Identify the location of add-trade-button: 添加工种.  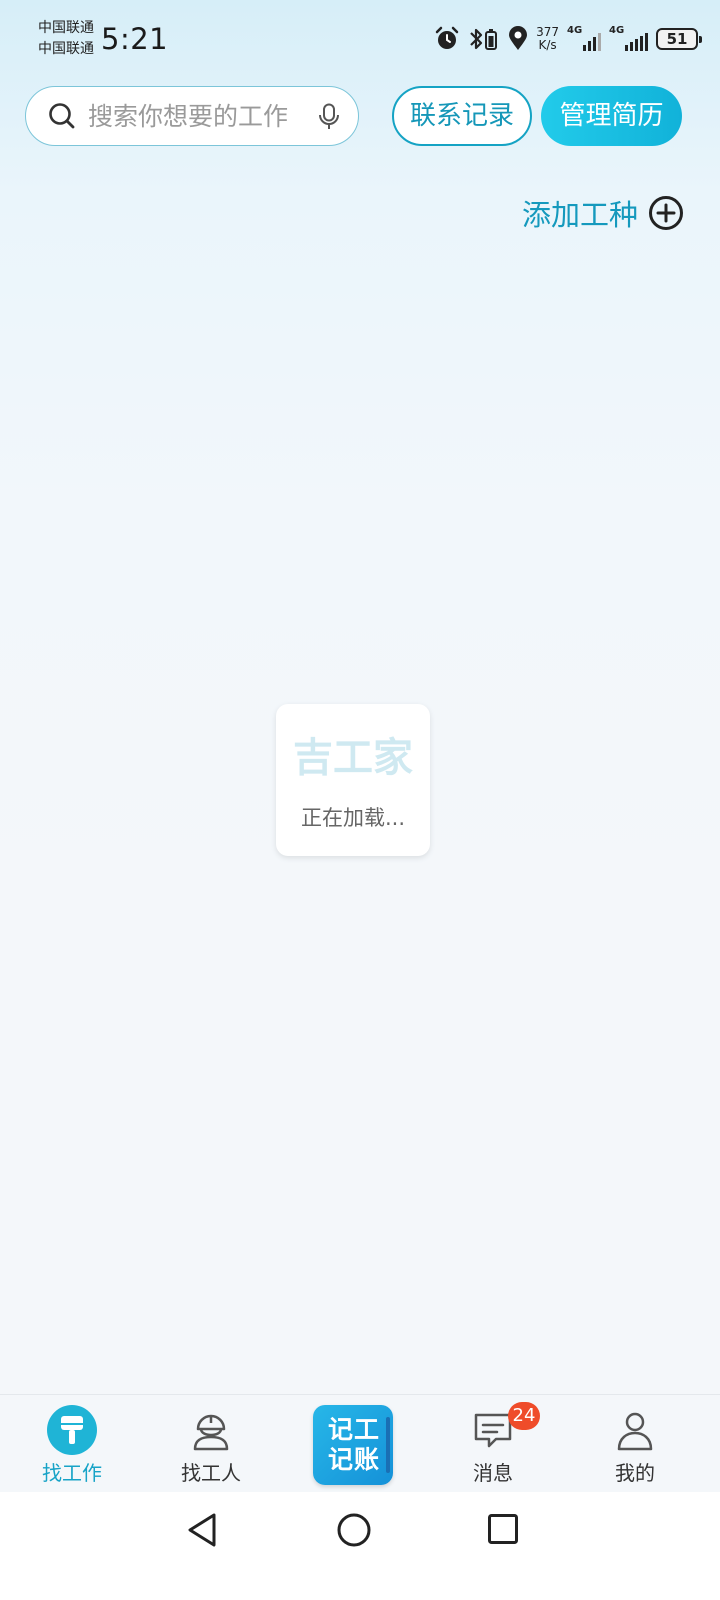
(603, 213).